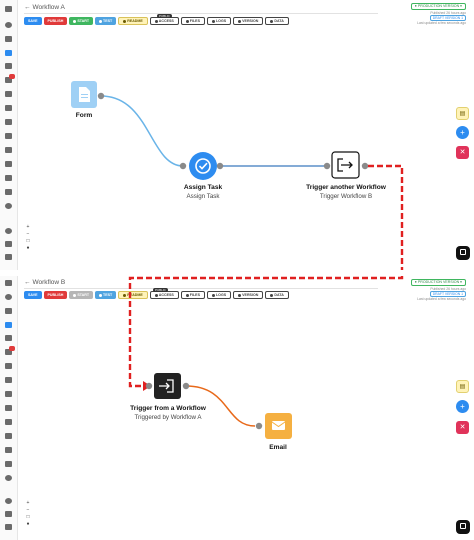  What do you see at coordinates (168, 408) in the screenshot?
I see `trigger-from-label: Trigger from a Workflow` at bounding box center [168, 408].